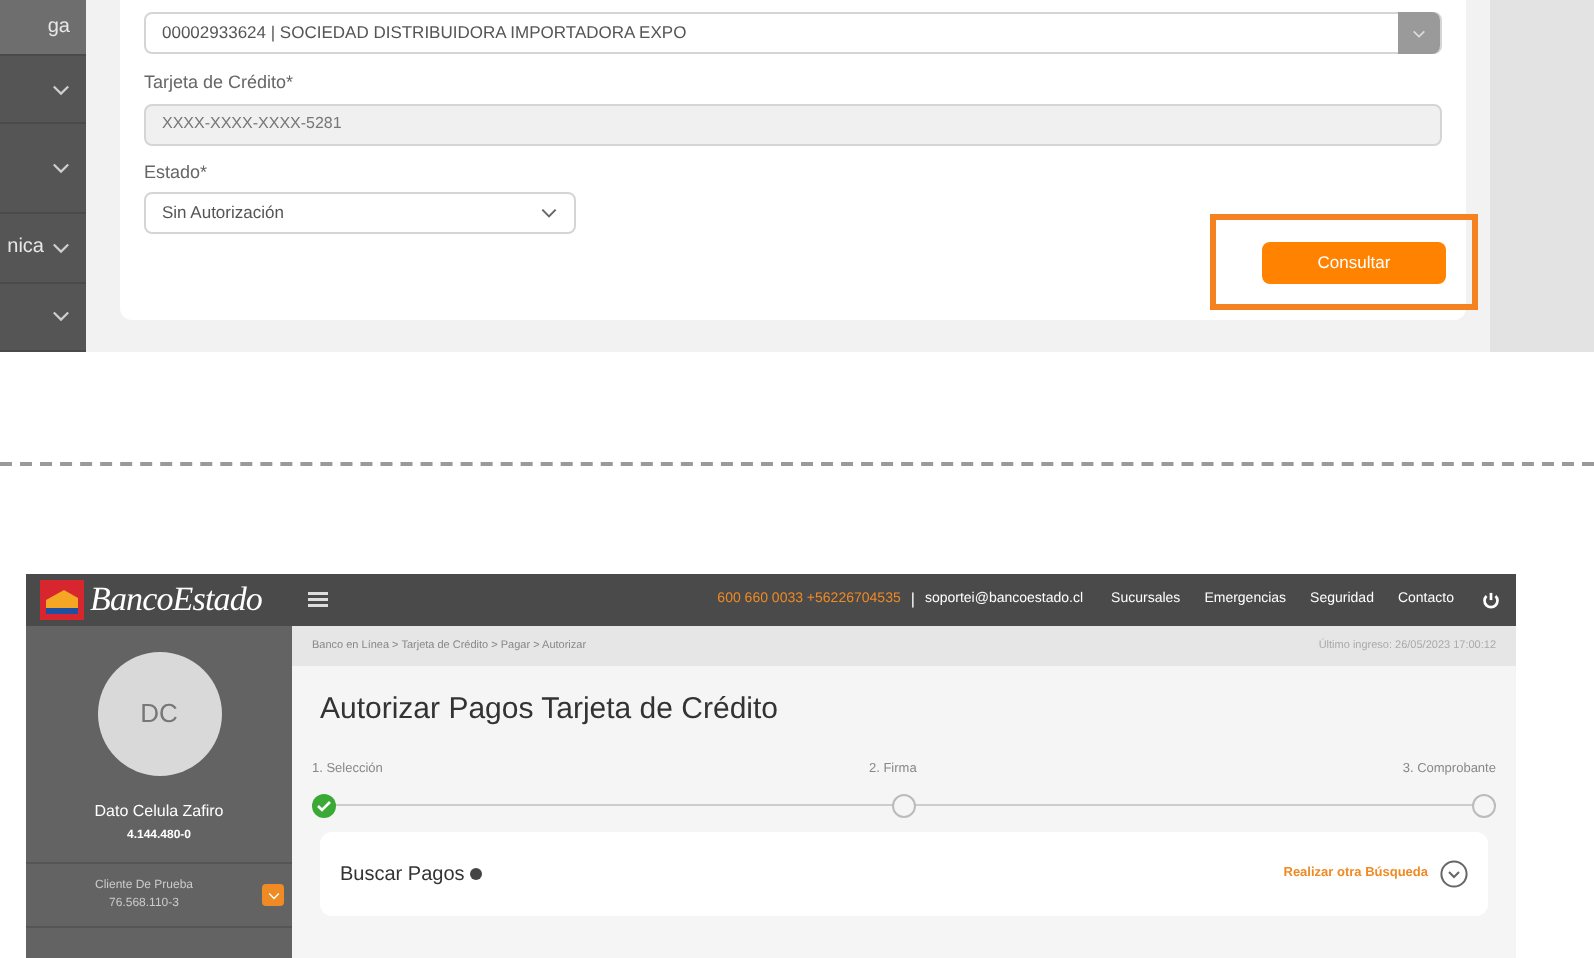  I want to click on chevron-circle-icon, so click(1454, 874).